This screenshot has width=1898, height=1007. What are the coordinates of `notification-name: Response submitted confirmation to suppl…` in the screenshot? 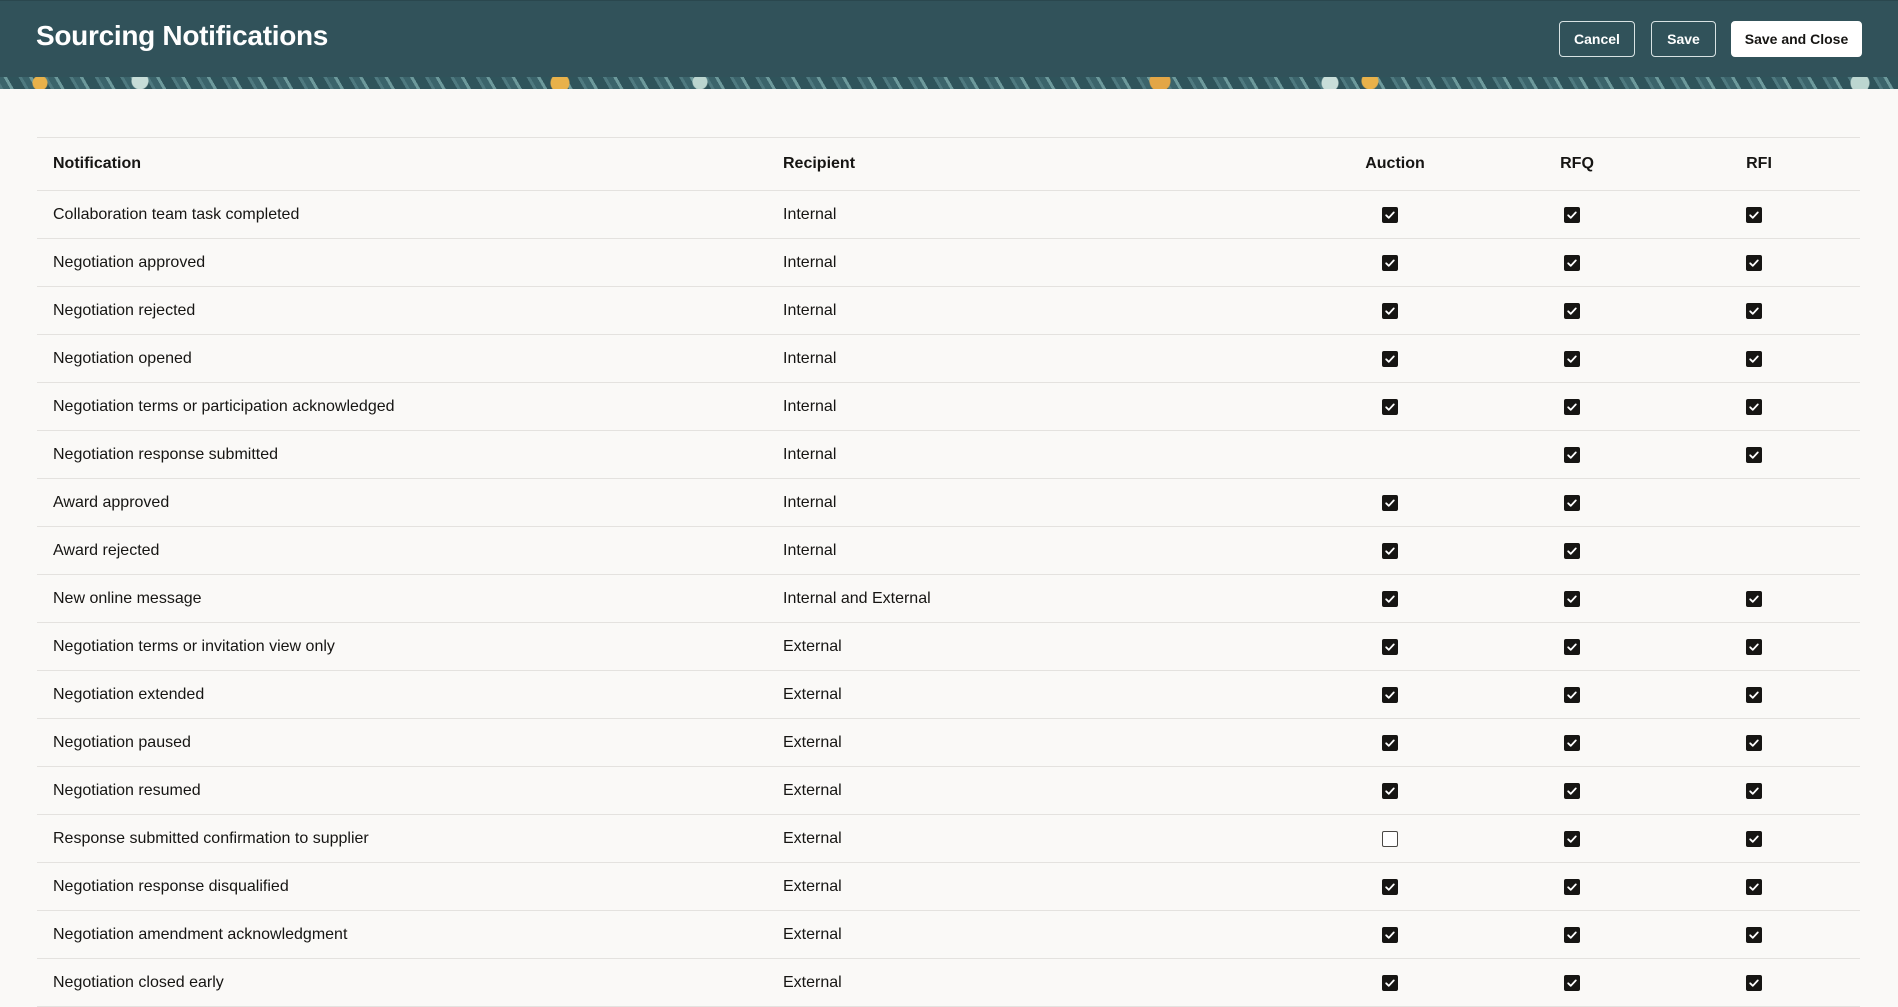 It's located at (211, 838).